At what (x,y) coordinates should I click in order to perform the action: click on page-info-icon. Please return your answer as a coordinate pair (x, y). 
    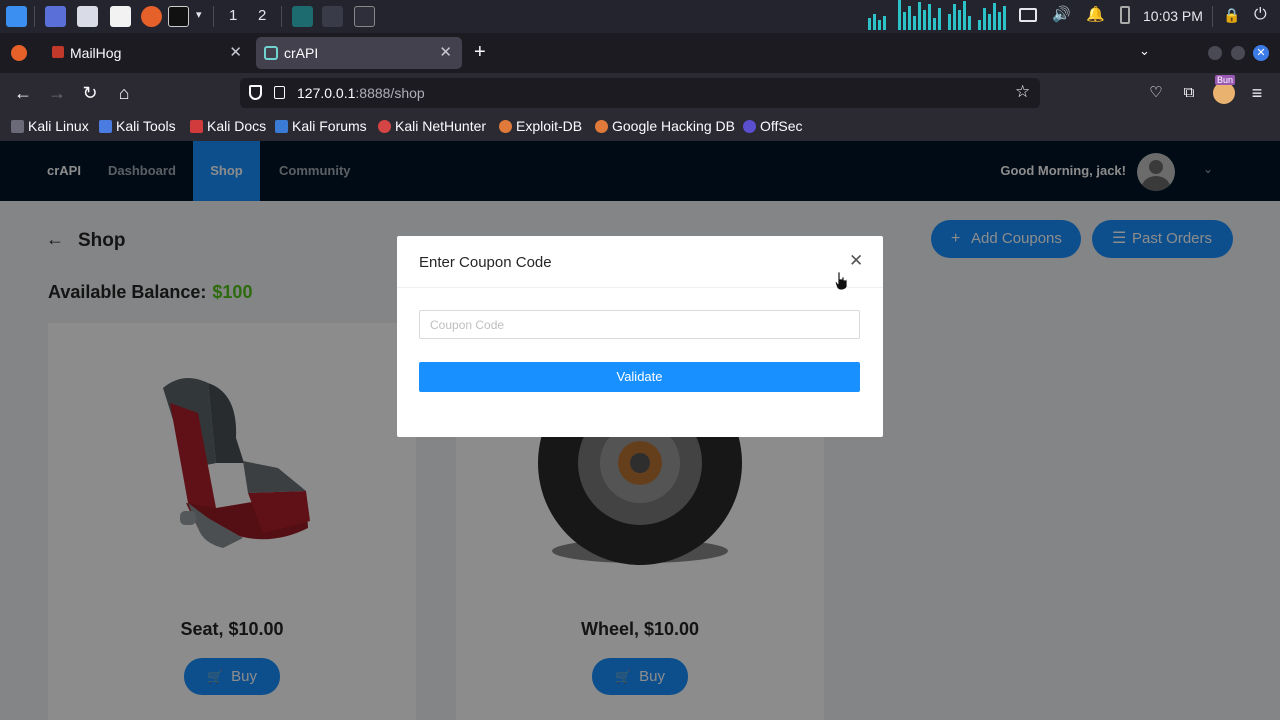
    Looking at the image, I should click on (279, 92).